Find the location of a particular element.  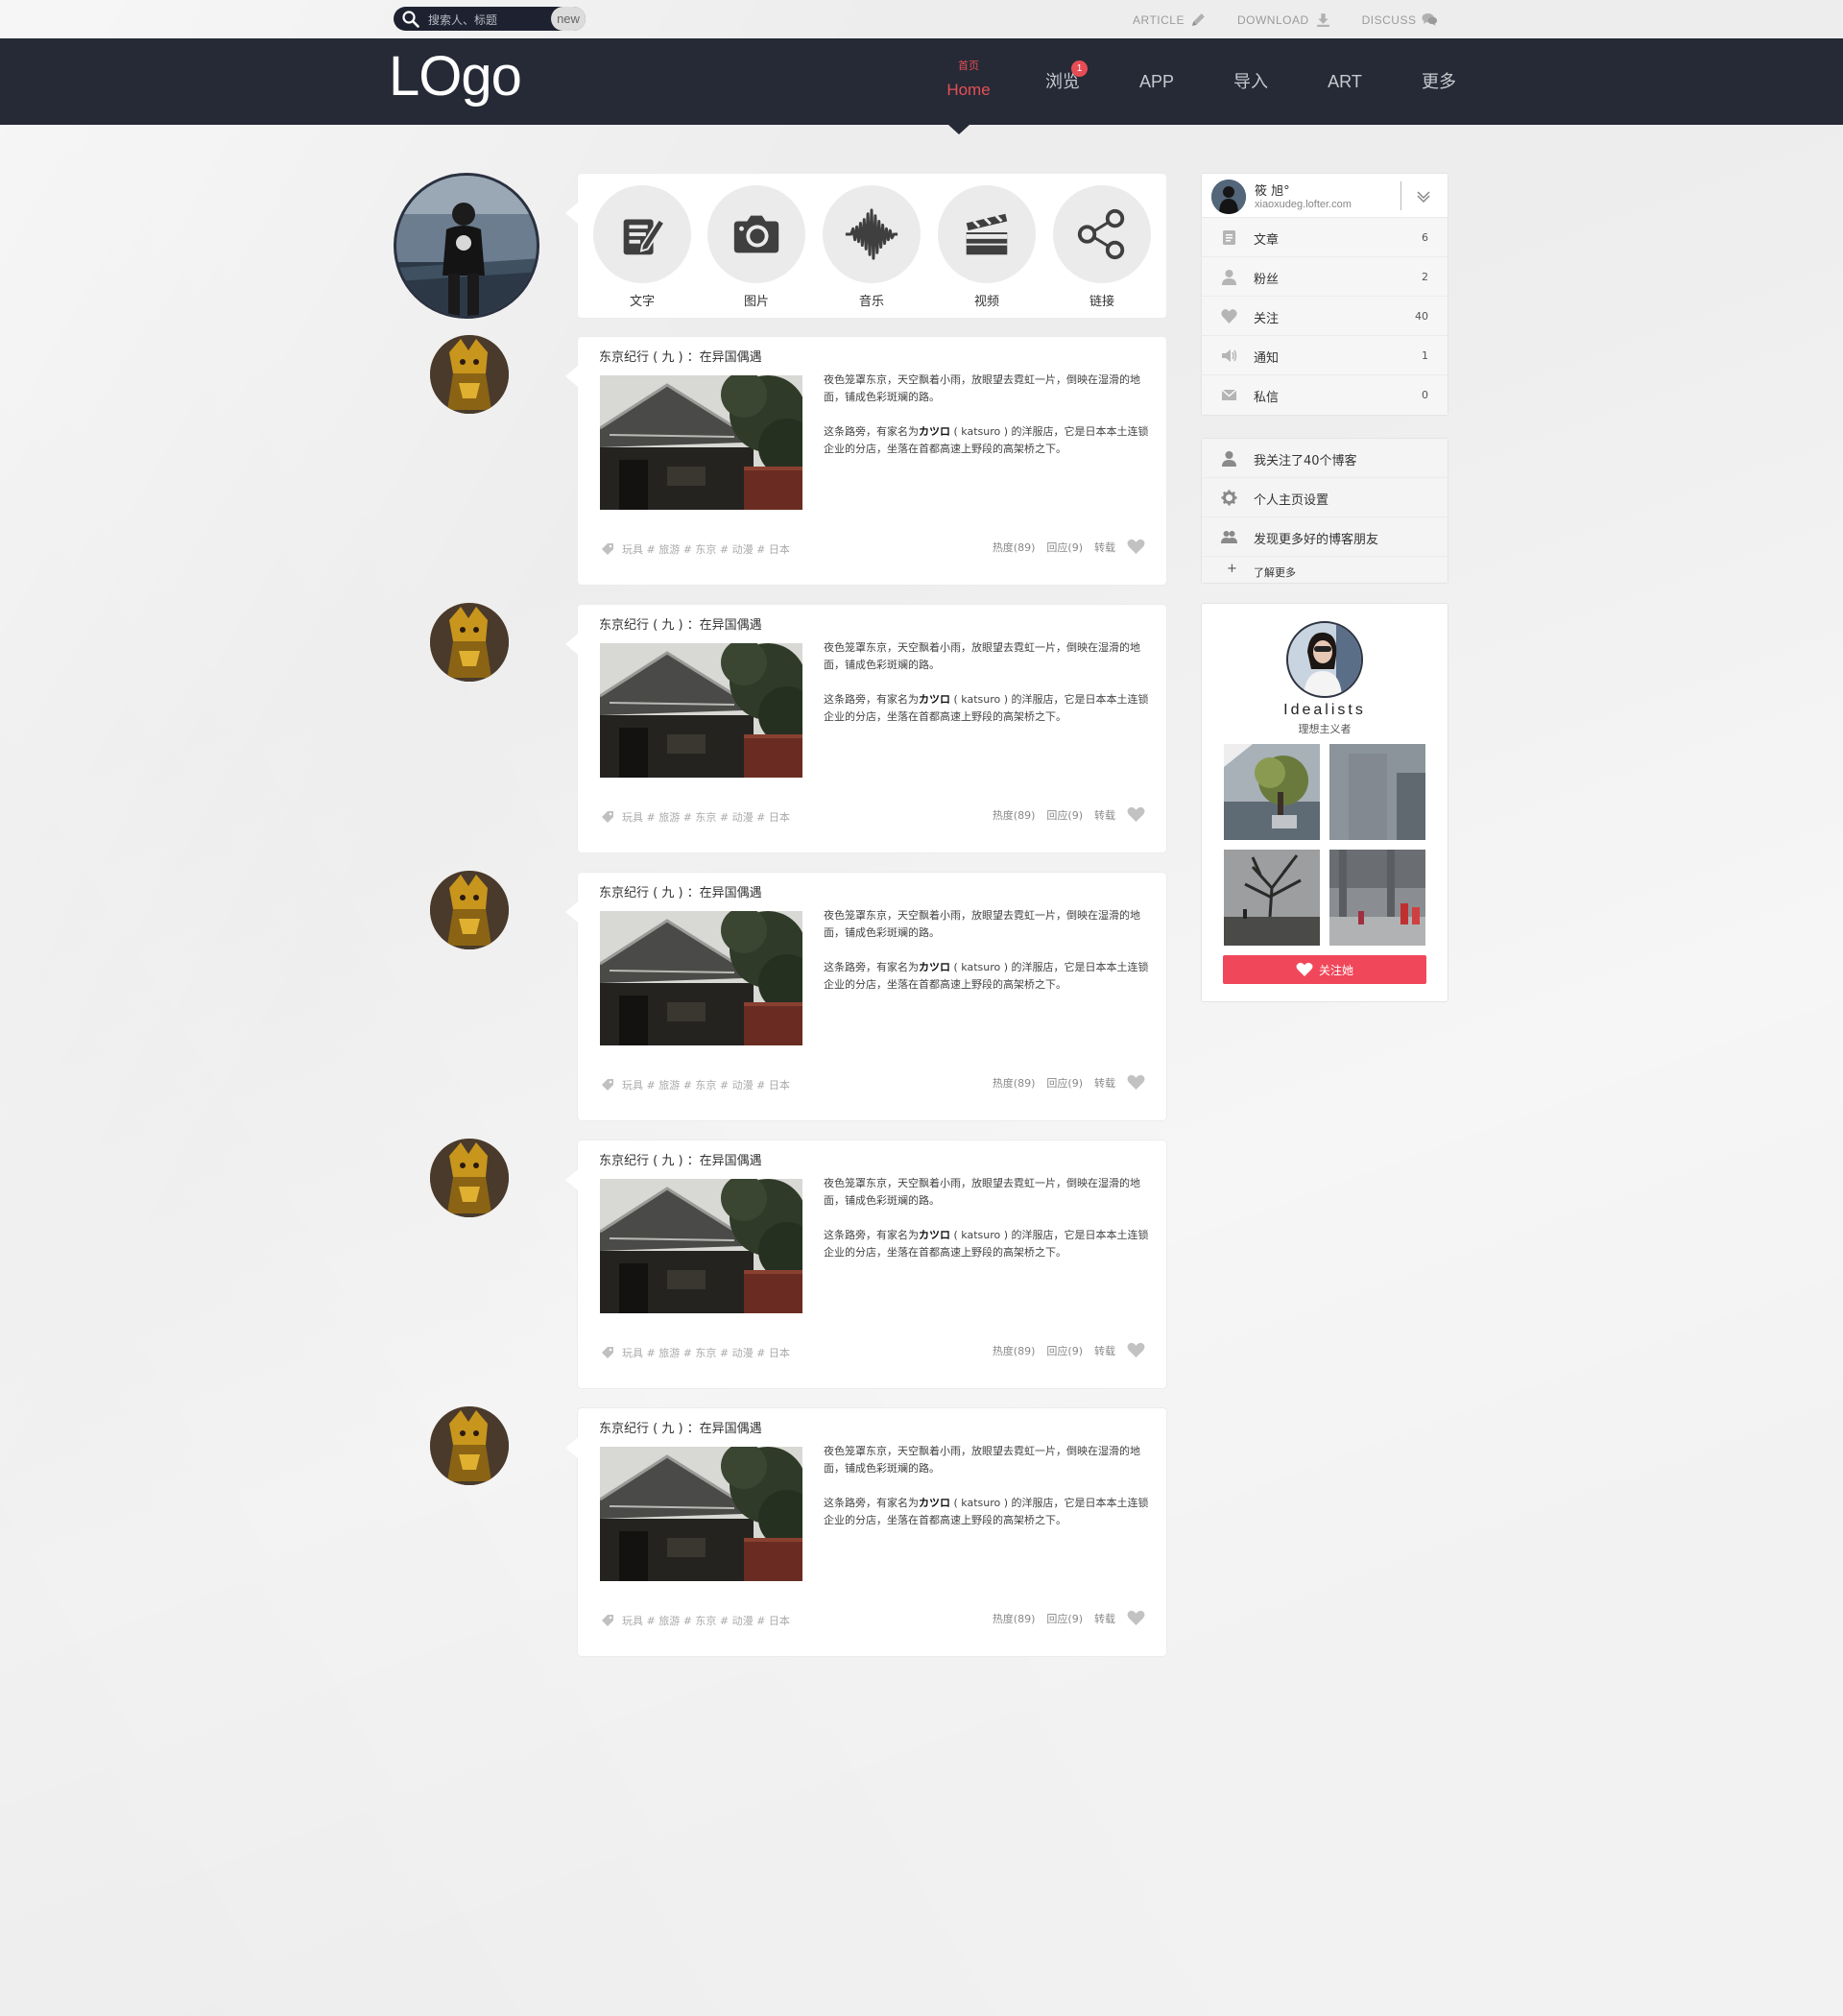

post-tags: 玩具 # 旅游 # 东京 # 动漫 # 日本 is located at coordinates (695, 549).